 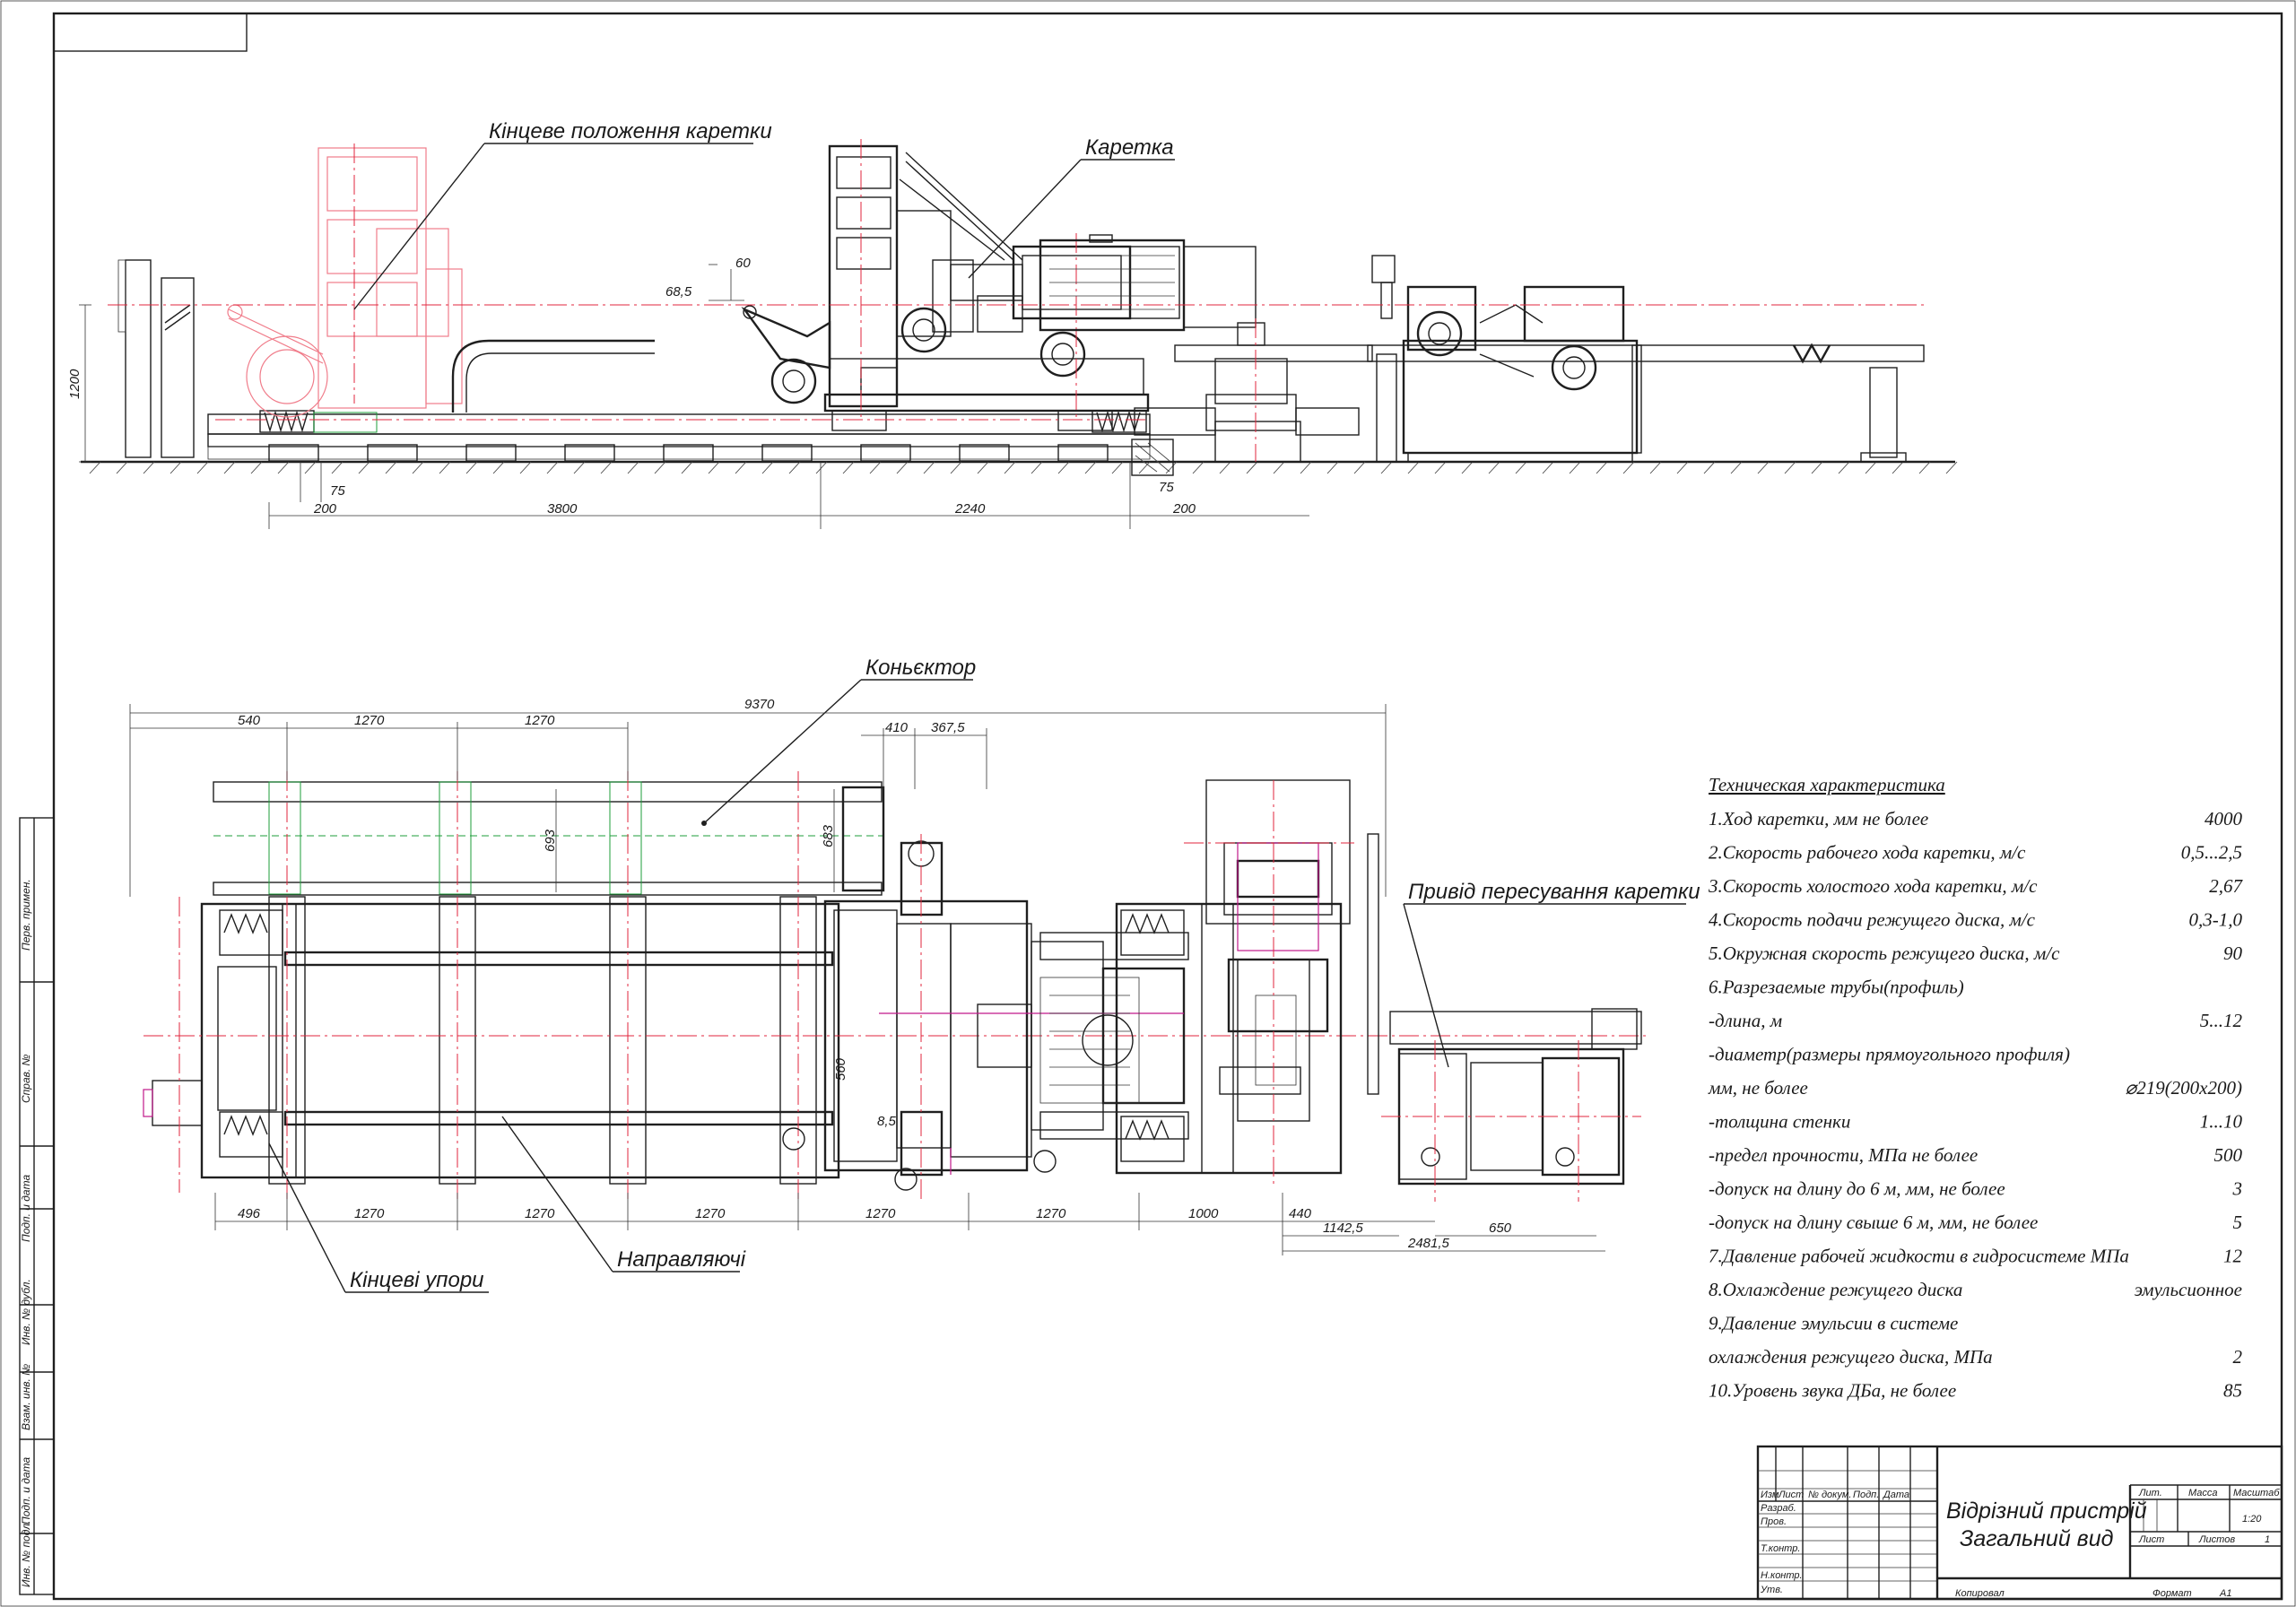 I want to click on dim-440: 440, so click(x=1300, y=1214).